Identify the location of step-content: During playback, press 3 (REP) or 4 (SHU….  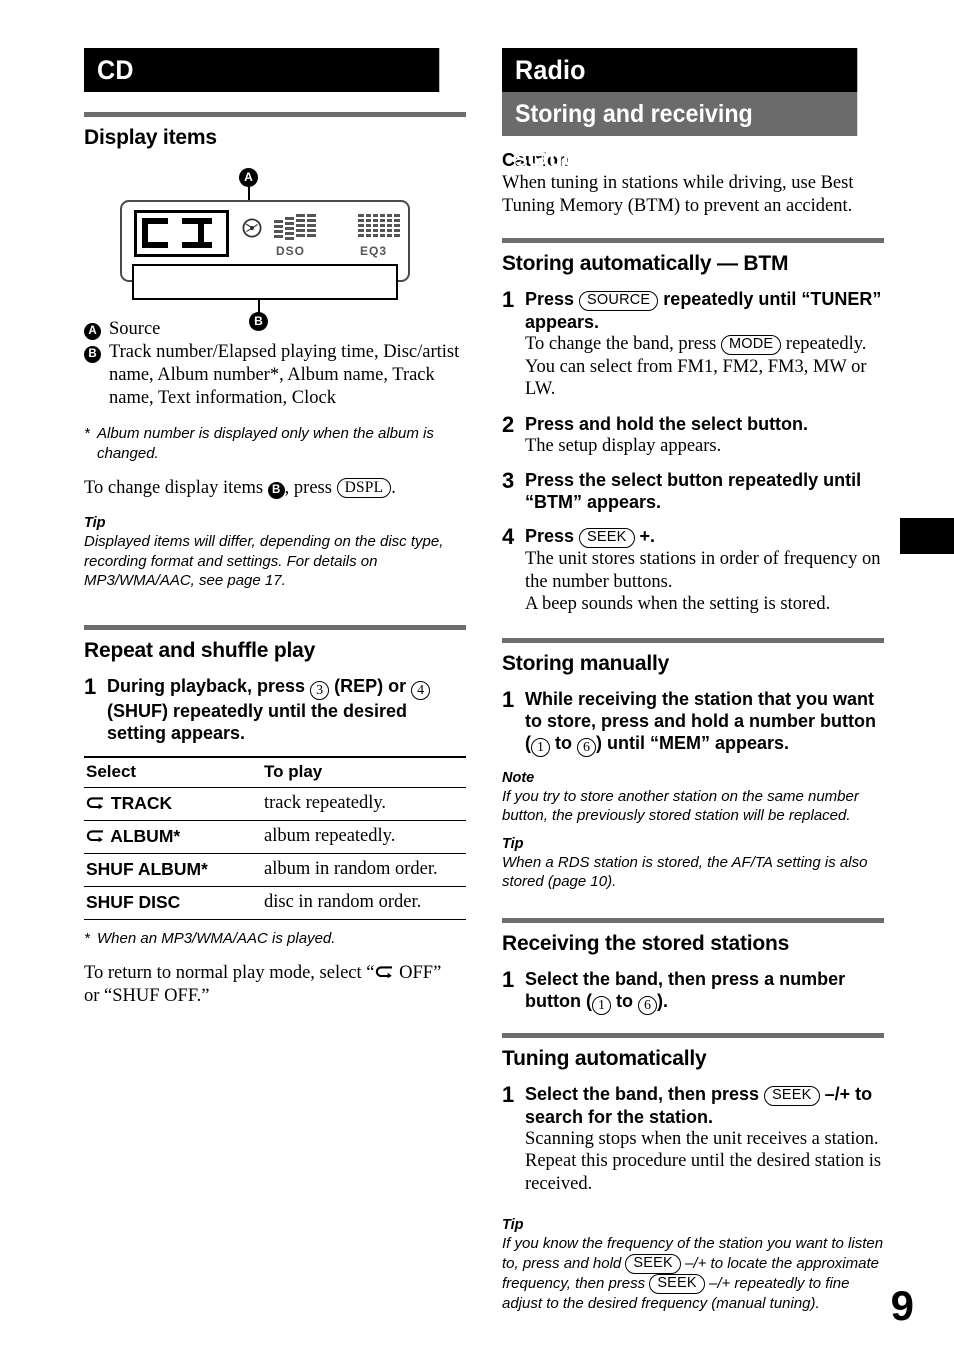
(286, 709).